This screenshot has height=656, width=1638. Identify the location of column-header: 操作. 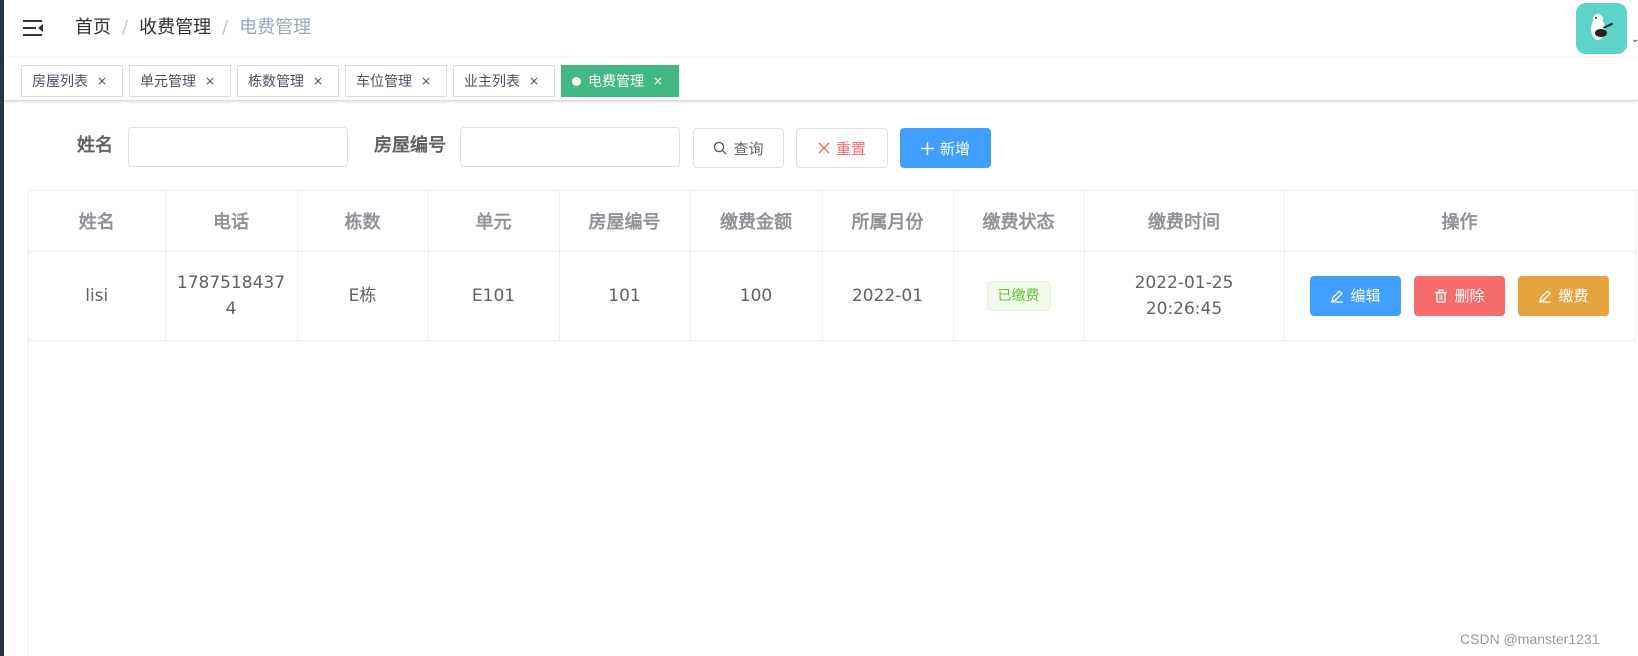
(1460, 221).